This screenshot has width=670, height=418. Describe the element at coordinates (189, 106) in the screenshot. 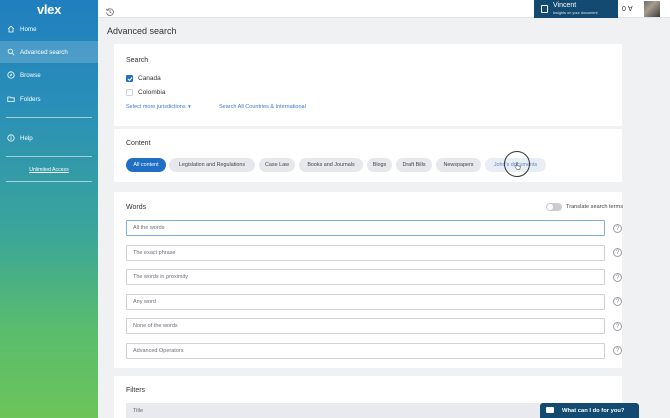

I see `caret-down-icon: ▼` at that location.